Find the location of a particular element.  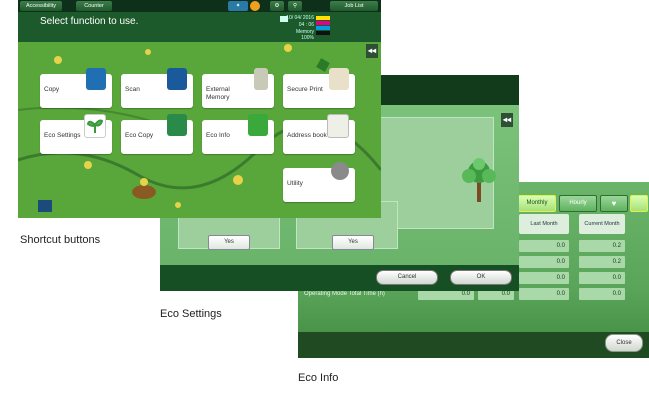

shortcut-label: Address book is located at coordinates (307, 135).